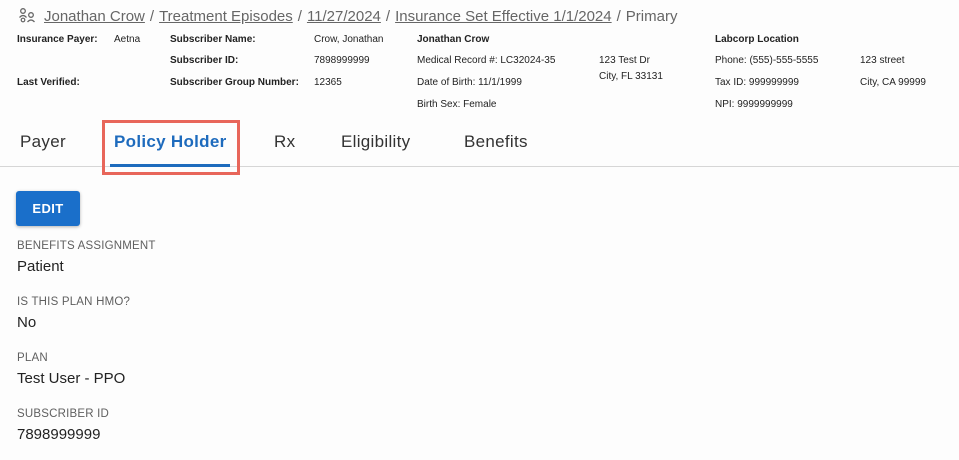  I want to click on last-verified-label: Last Verified:, so click(48, 82).